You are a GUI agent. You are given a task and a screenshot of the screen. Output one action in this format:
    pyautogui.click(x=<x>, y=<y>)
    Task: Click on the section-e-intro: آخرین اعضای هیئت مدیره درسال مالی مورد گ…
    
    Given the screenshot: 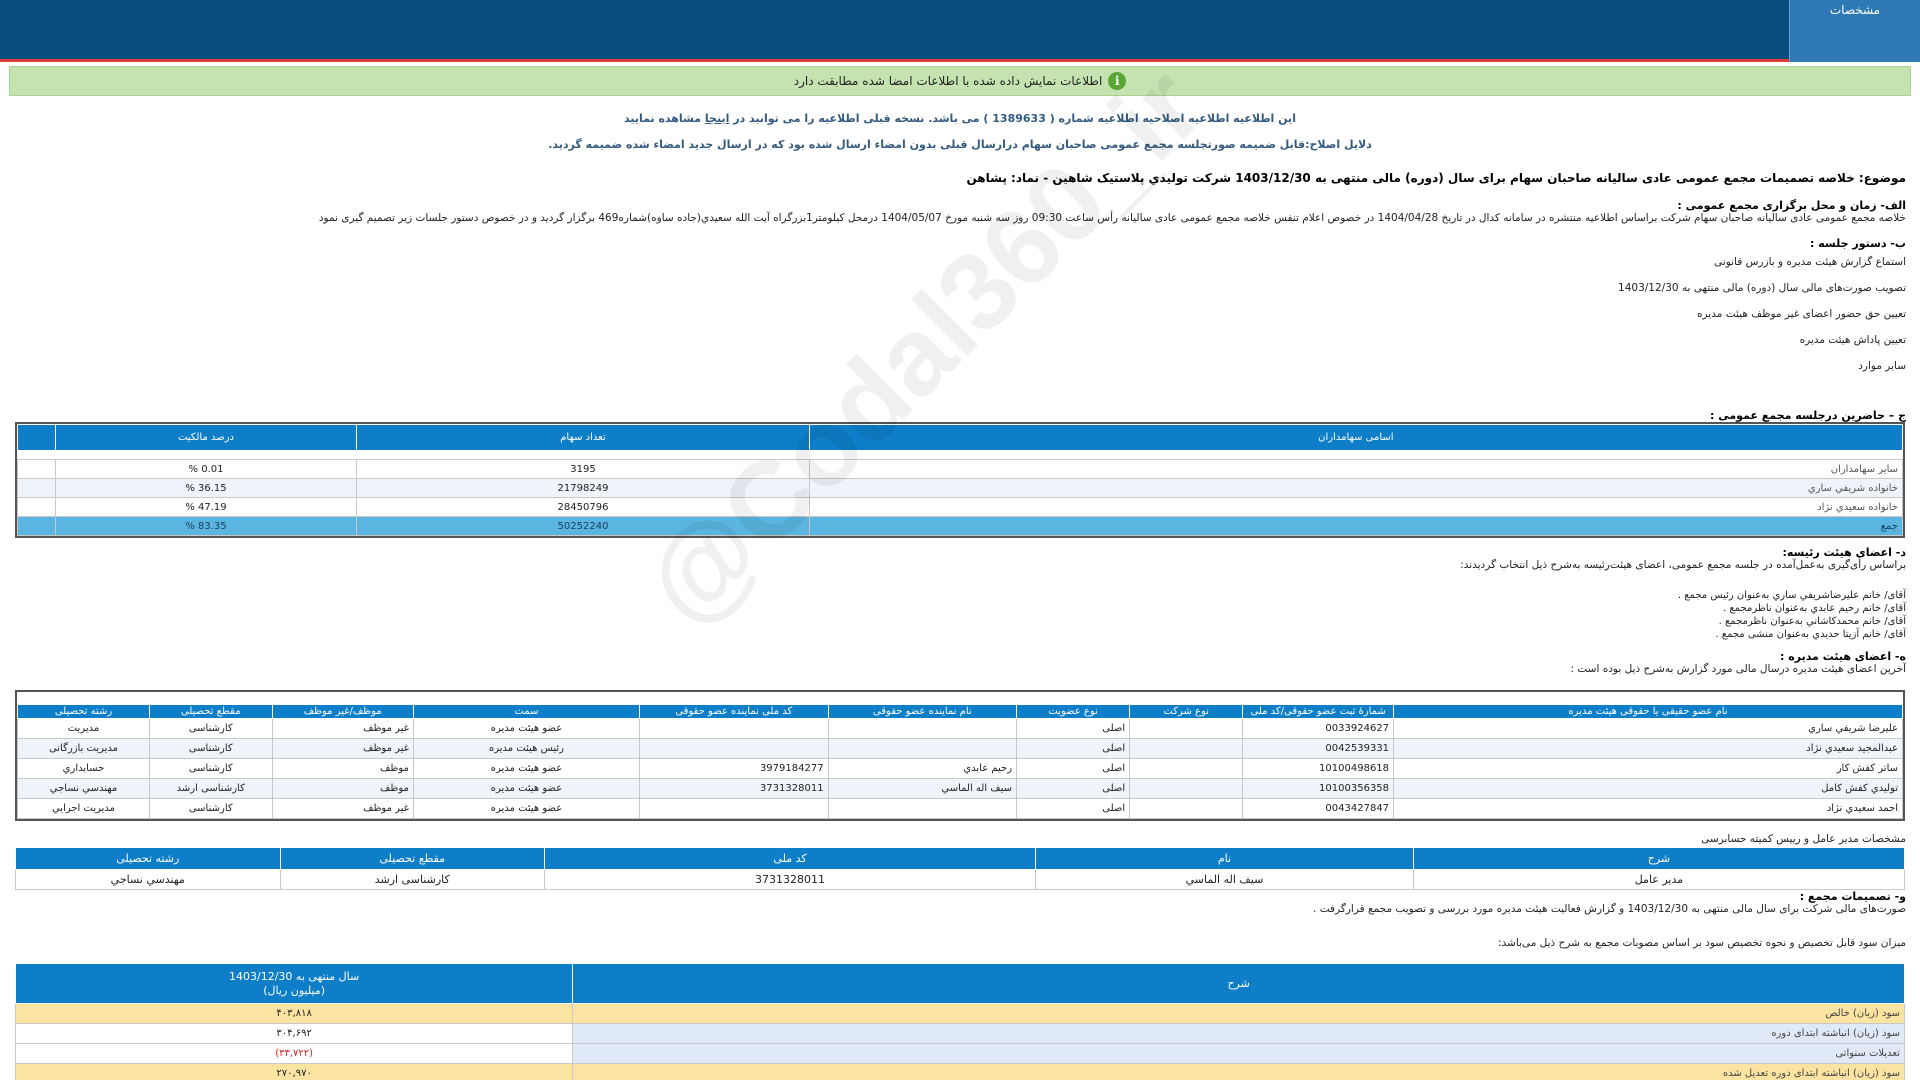 What is the action you would take?
    pyautogui.click(x=1738, y=669)
    